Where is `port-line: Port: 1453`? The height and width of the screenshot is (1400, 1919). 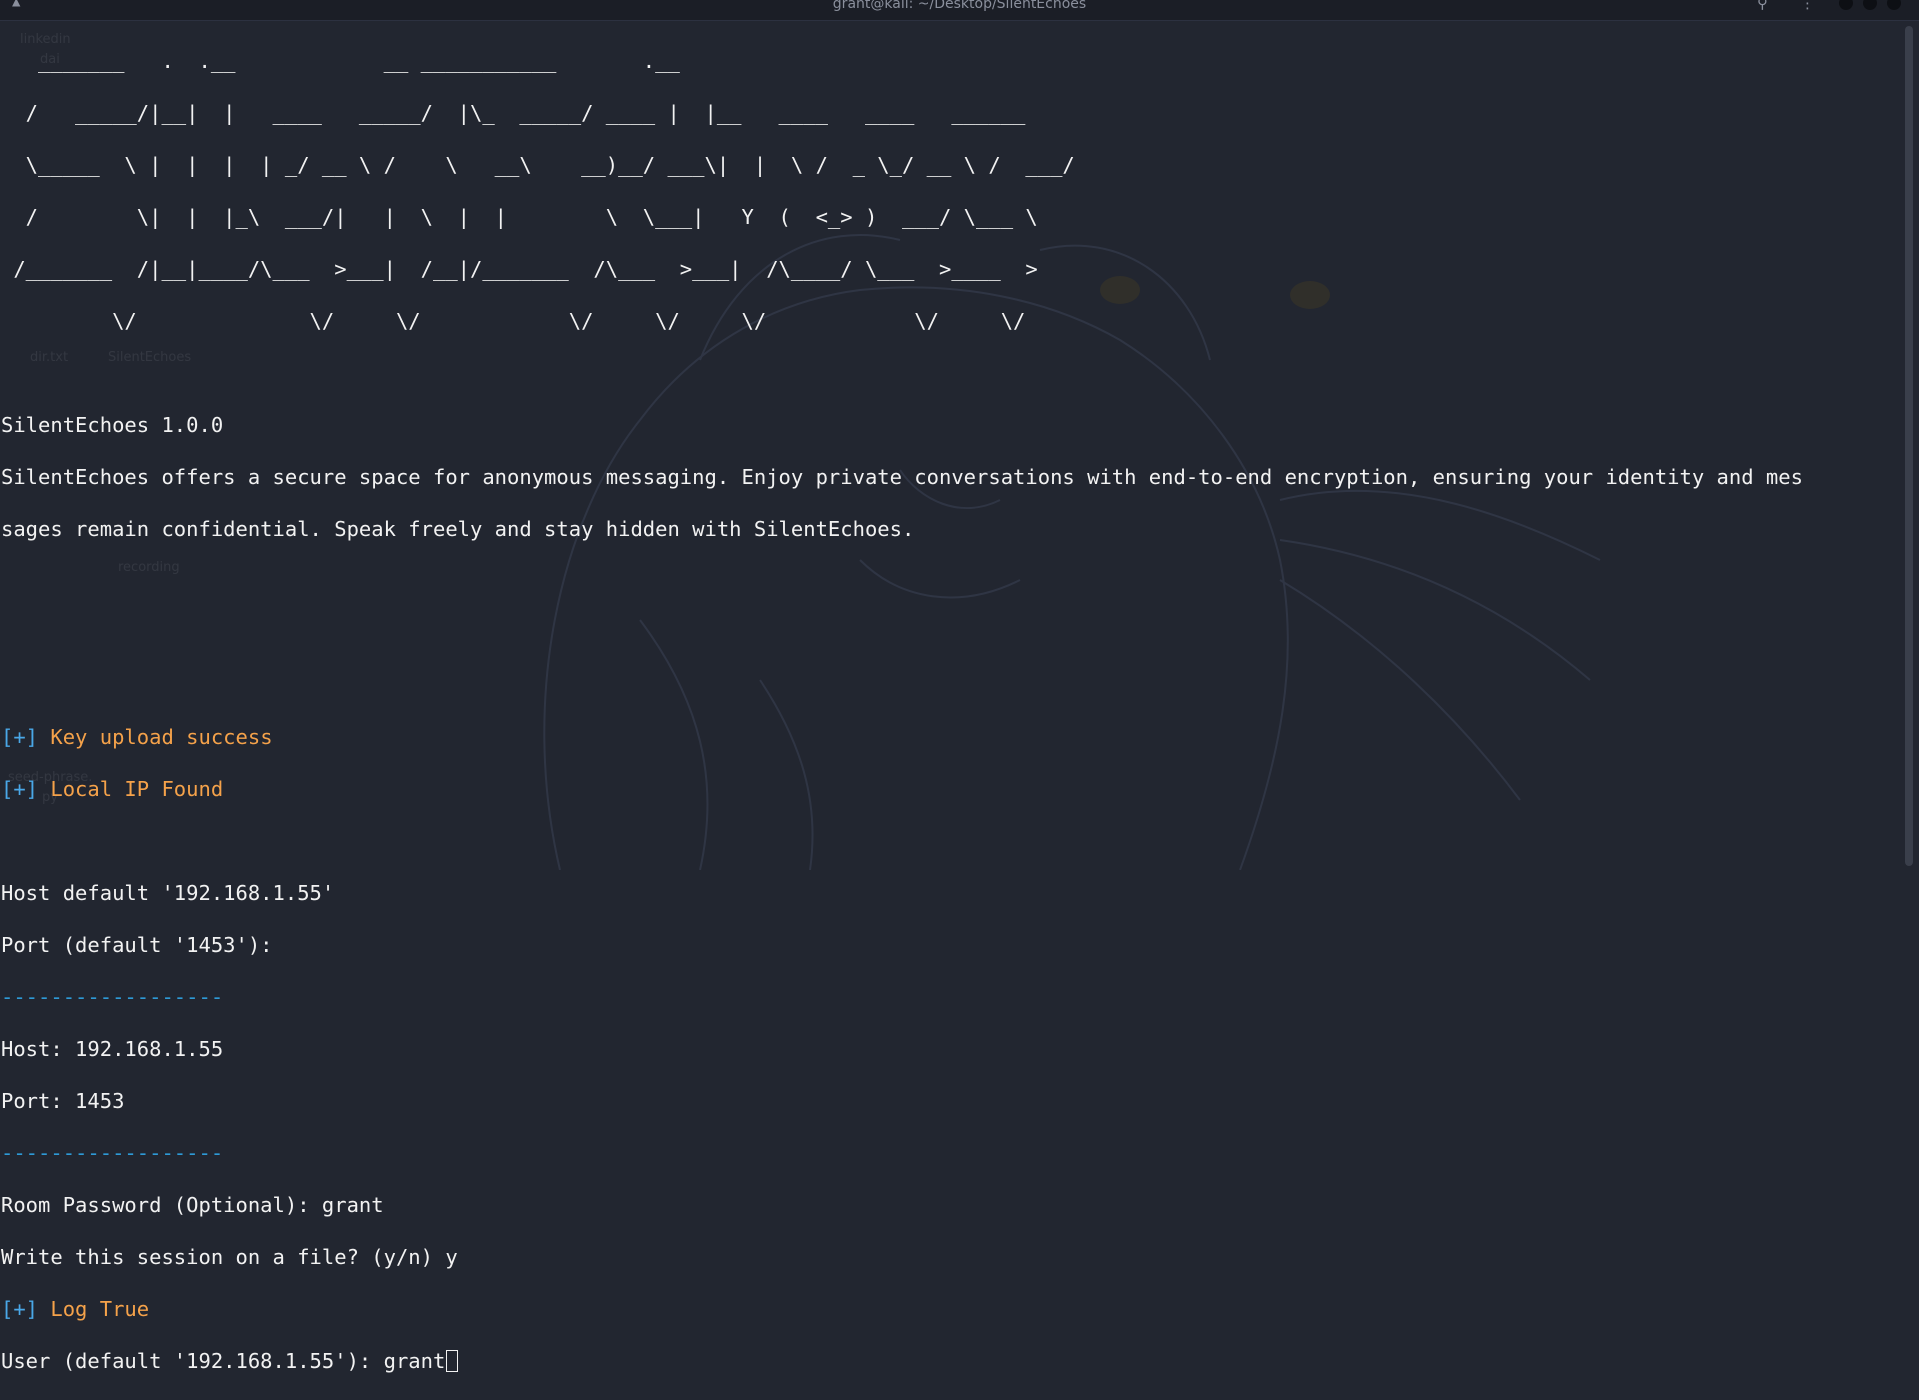
port-line: Port: 1453 is located at coordinates (63, 1101).